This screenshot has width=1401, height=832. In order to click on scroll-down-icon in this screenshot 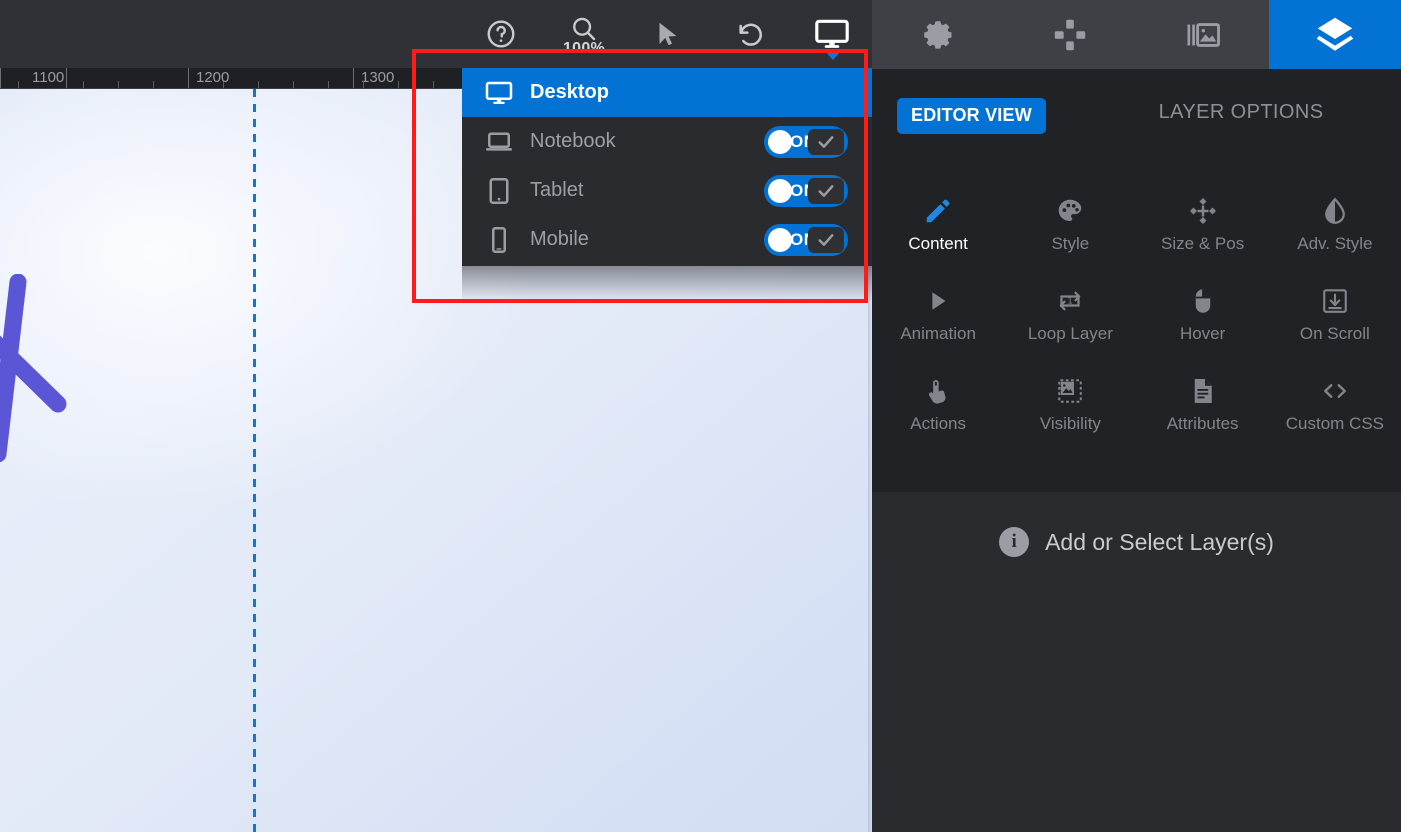, I will do `click(1335, 301)`.